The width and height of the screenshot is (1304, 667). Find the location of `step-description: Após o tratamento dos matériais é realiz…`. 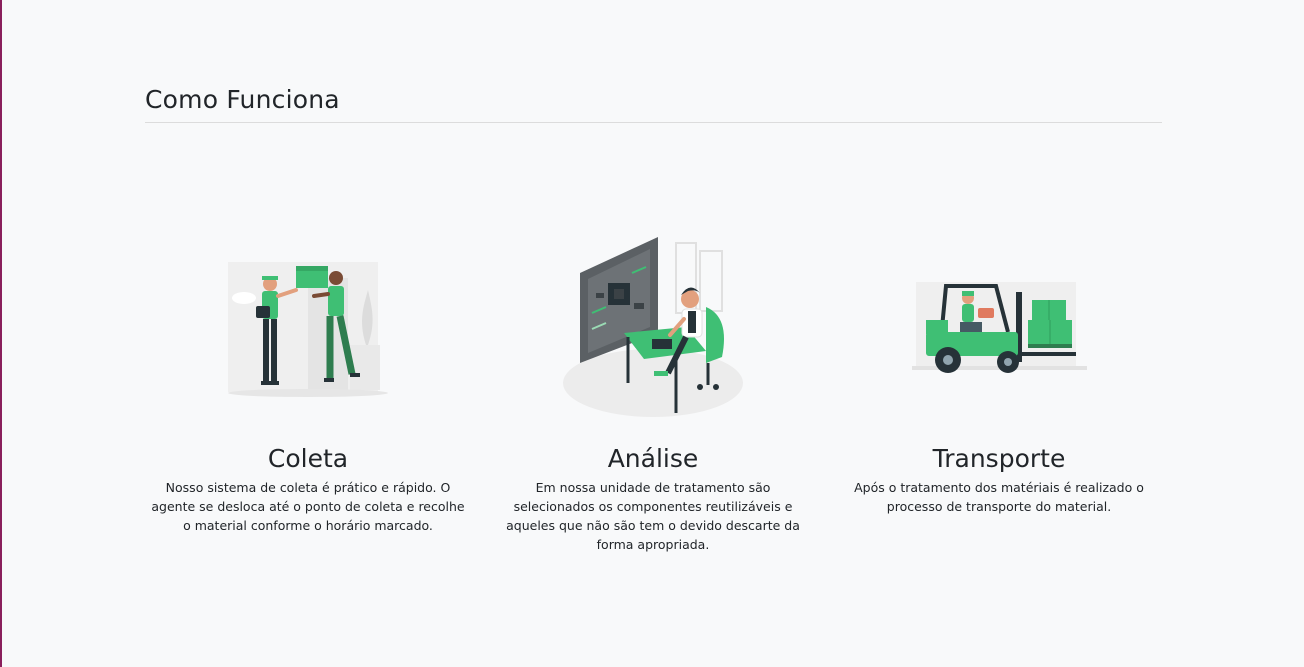

step-description: Após o tratamento dos matériais é realiz… is located at coordinates (999, 497).